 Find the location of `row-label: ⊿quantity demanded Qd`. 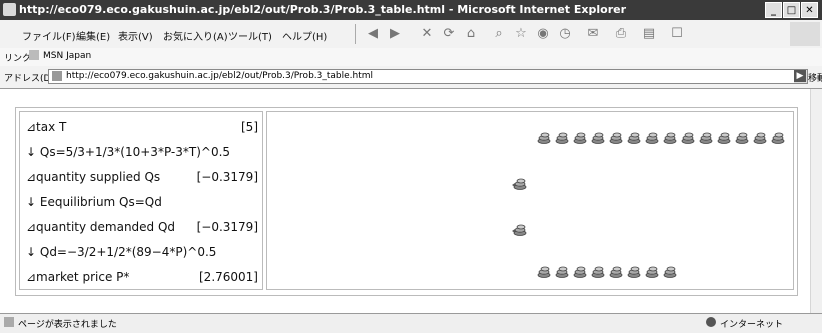

row-label: ⊿quantity demanded Qd is located at coordinates (101, 227).